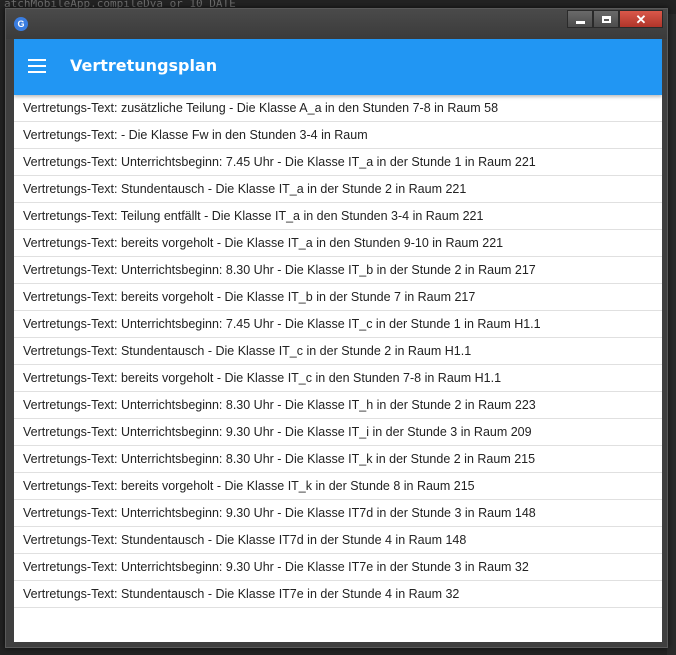 Image resolution: width=676 pixels, height=655 pixels. I want to click on maximize-button, so click(606, 19).